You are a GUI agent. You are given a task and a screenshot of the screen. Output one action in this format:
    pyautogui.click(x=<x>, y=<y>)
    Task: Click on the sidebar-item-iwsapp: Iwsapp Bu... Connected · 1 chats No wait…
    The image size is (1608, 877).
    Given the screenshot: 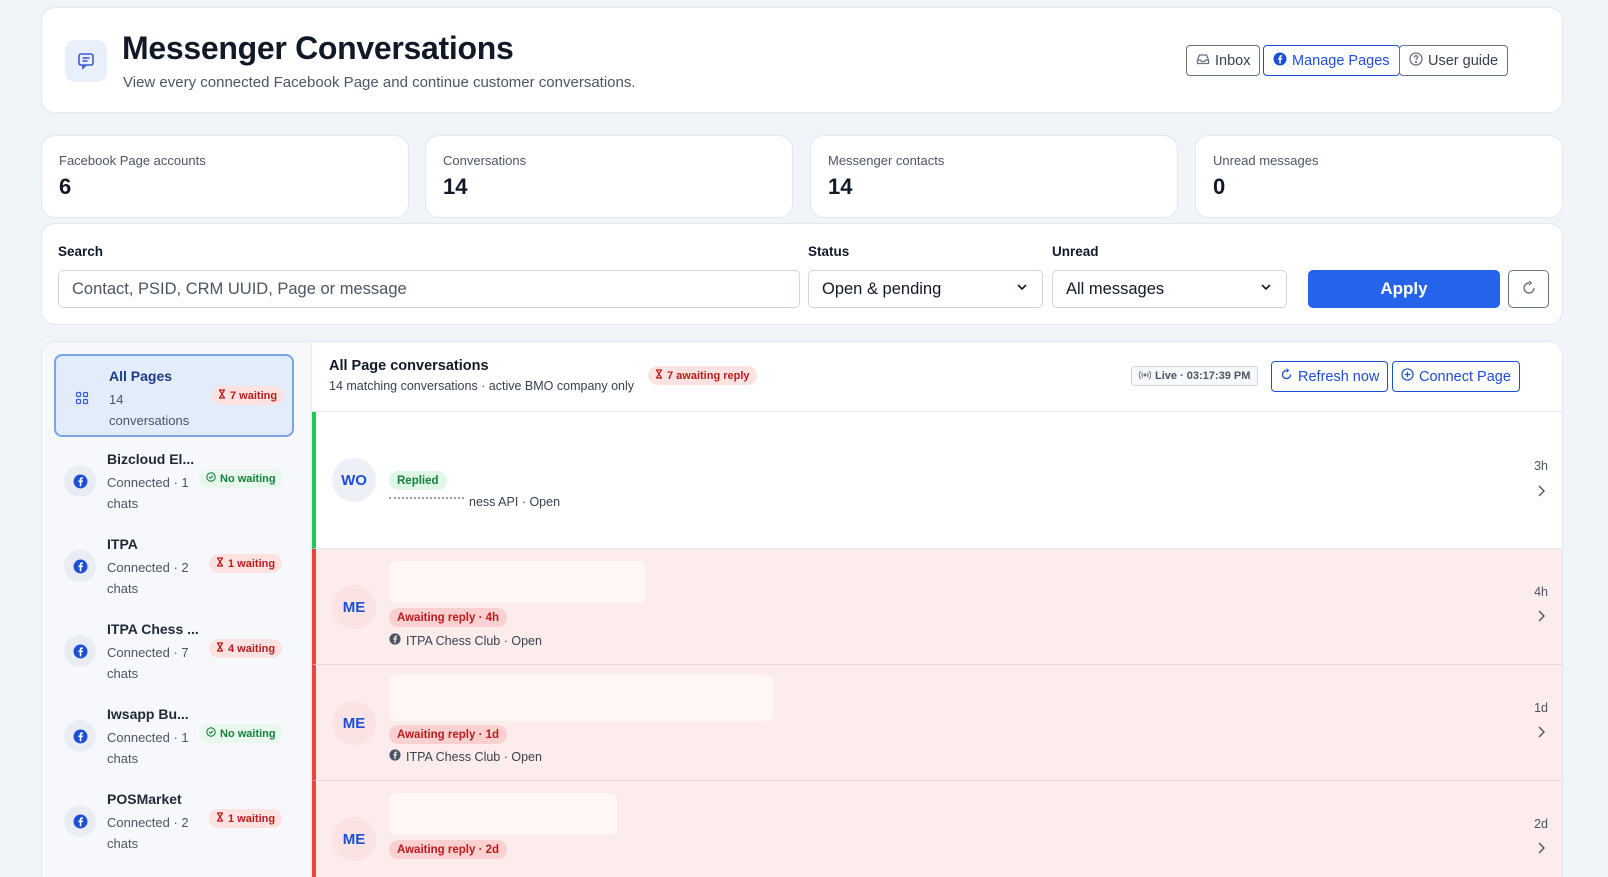 What is the action you would take?
    pyautogui.click(x=174, y=735)
    